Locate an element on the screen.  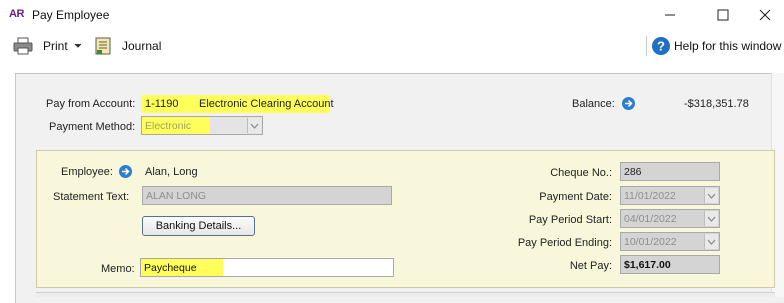
payment-date-label: Payment Date: is located at coordinates (575, 197).